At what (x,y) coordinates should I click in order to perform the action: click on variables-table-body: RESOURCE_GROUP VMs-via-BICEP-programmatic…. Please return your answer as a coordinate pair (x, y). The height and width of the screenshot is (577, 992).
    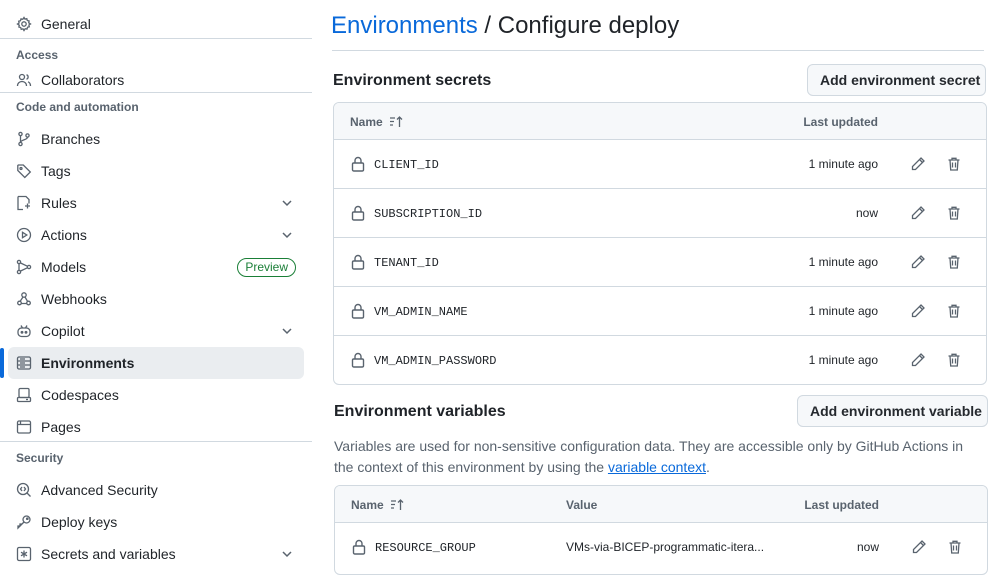
    Looking at the image, I should click on (661, 547).